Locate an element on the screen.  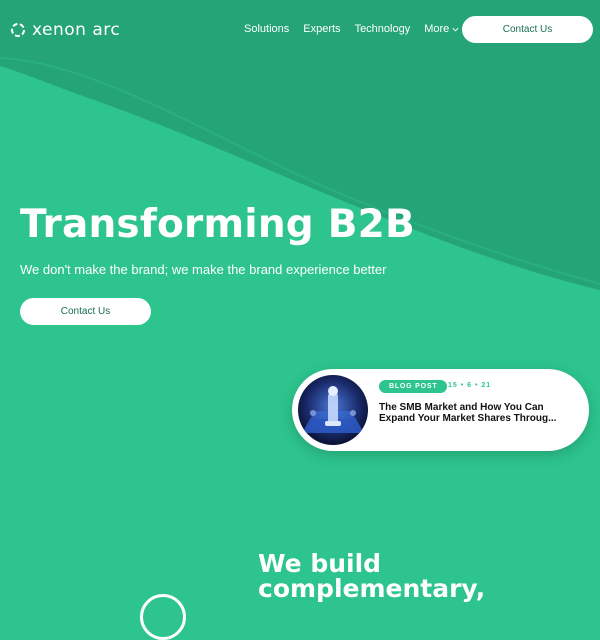
chevron-down-icon is located at coordinates (455, 29).